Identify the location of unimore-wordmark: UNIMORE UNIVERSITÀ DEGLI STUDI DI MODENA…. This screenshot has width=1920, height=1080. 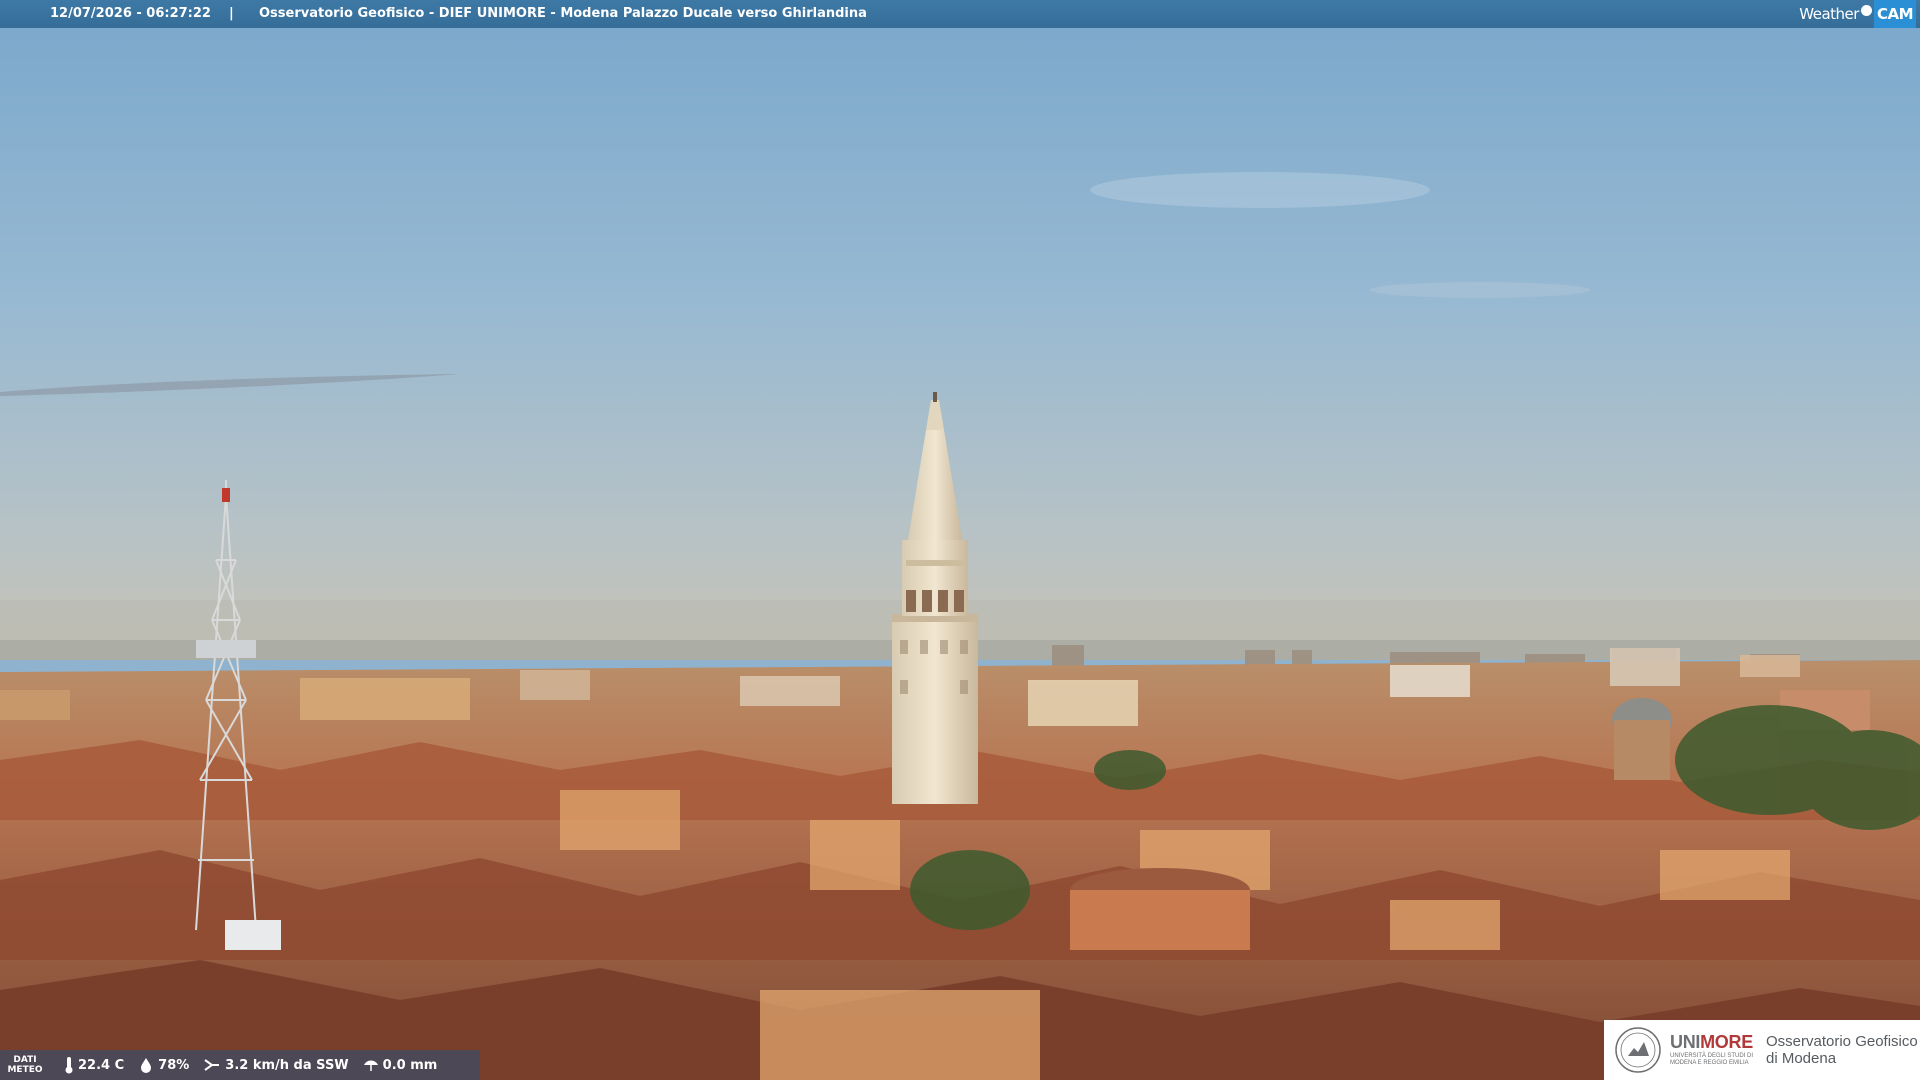
(1713, 1050).